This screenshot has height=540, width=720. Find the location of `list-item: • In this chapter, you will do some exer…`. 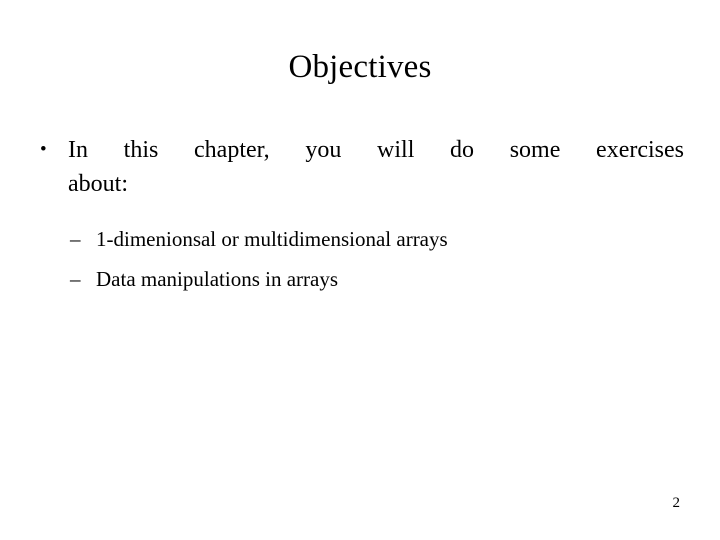

list-item: • In this chapter, you will do some exer… is located at coordinates (360, 167).